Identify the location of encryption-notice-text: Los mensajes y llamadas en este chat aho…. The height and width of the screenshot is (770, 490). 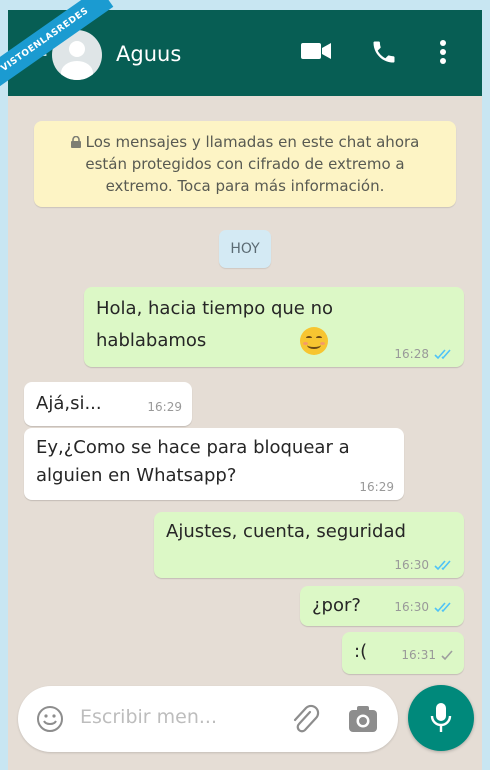
(252, 164).